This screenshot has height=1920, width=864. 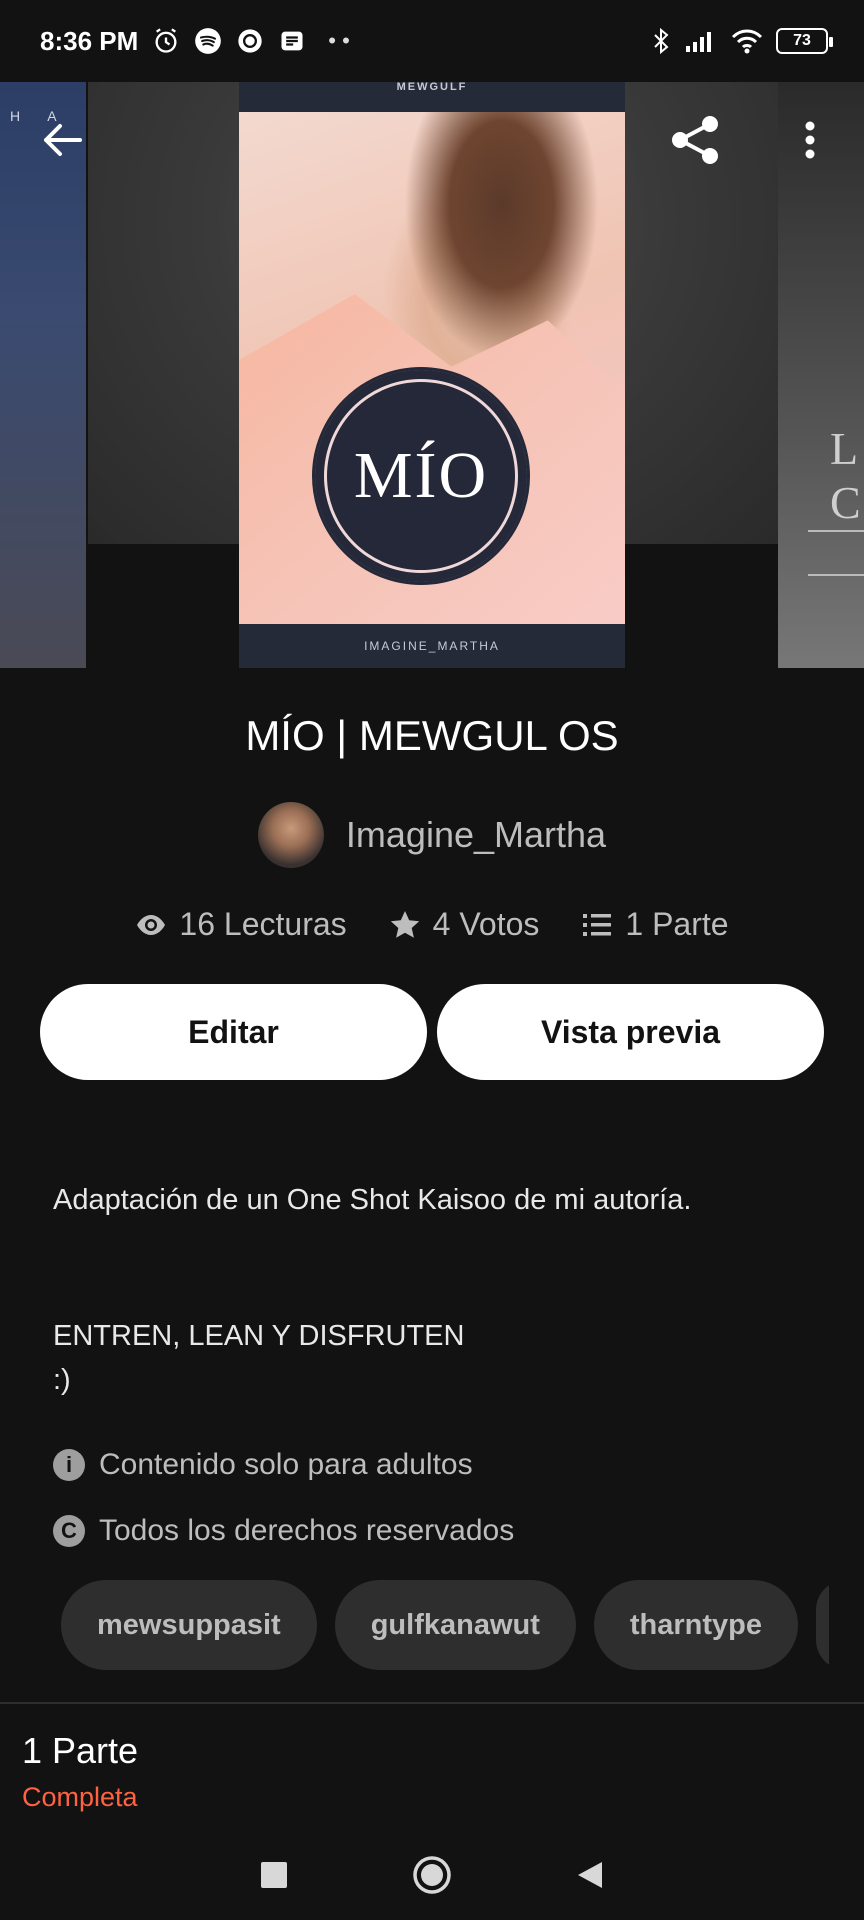 What do you see at coordinates (821, 375) in the screenshot?
I see `next-story-cover: L C` at bounding box center [821, 375].